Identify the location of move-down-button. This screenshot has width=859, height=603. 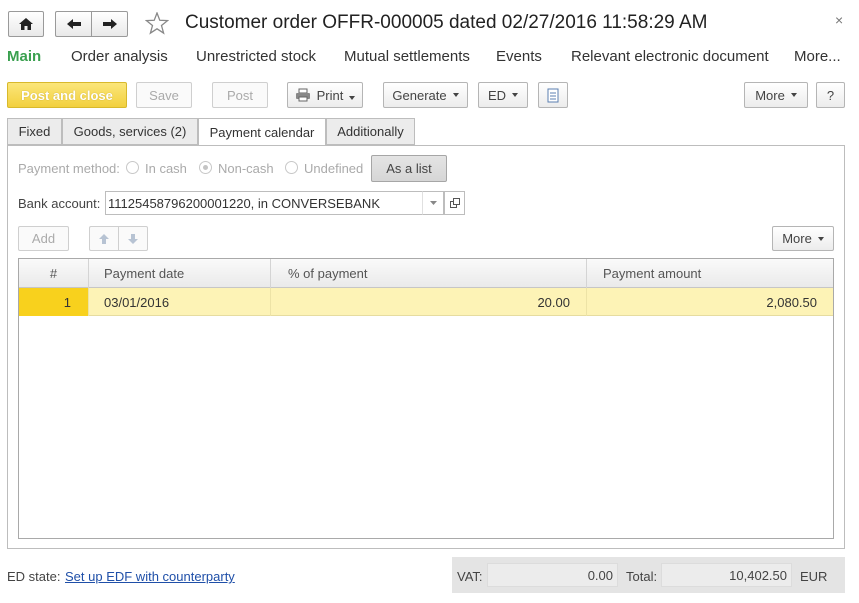
(133, 238).